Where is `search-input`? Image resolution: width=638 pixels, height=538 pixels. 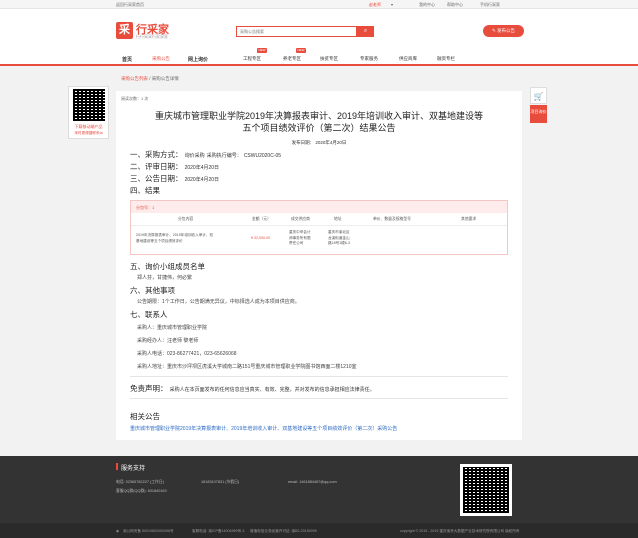 search-input is located at coordinates (296, 31).